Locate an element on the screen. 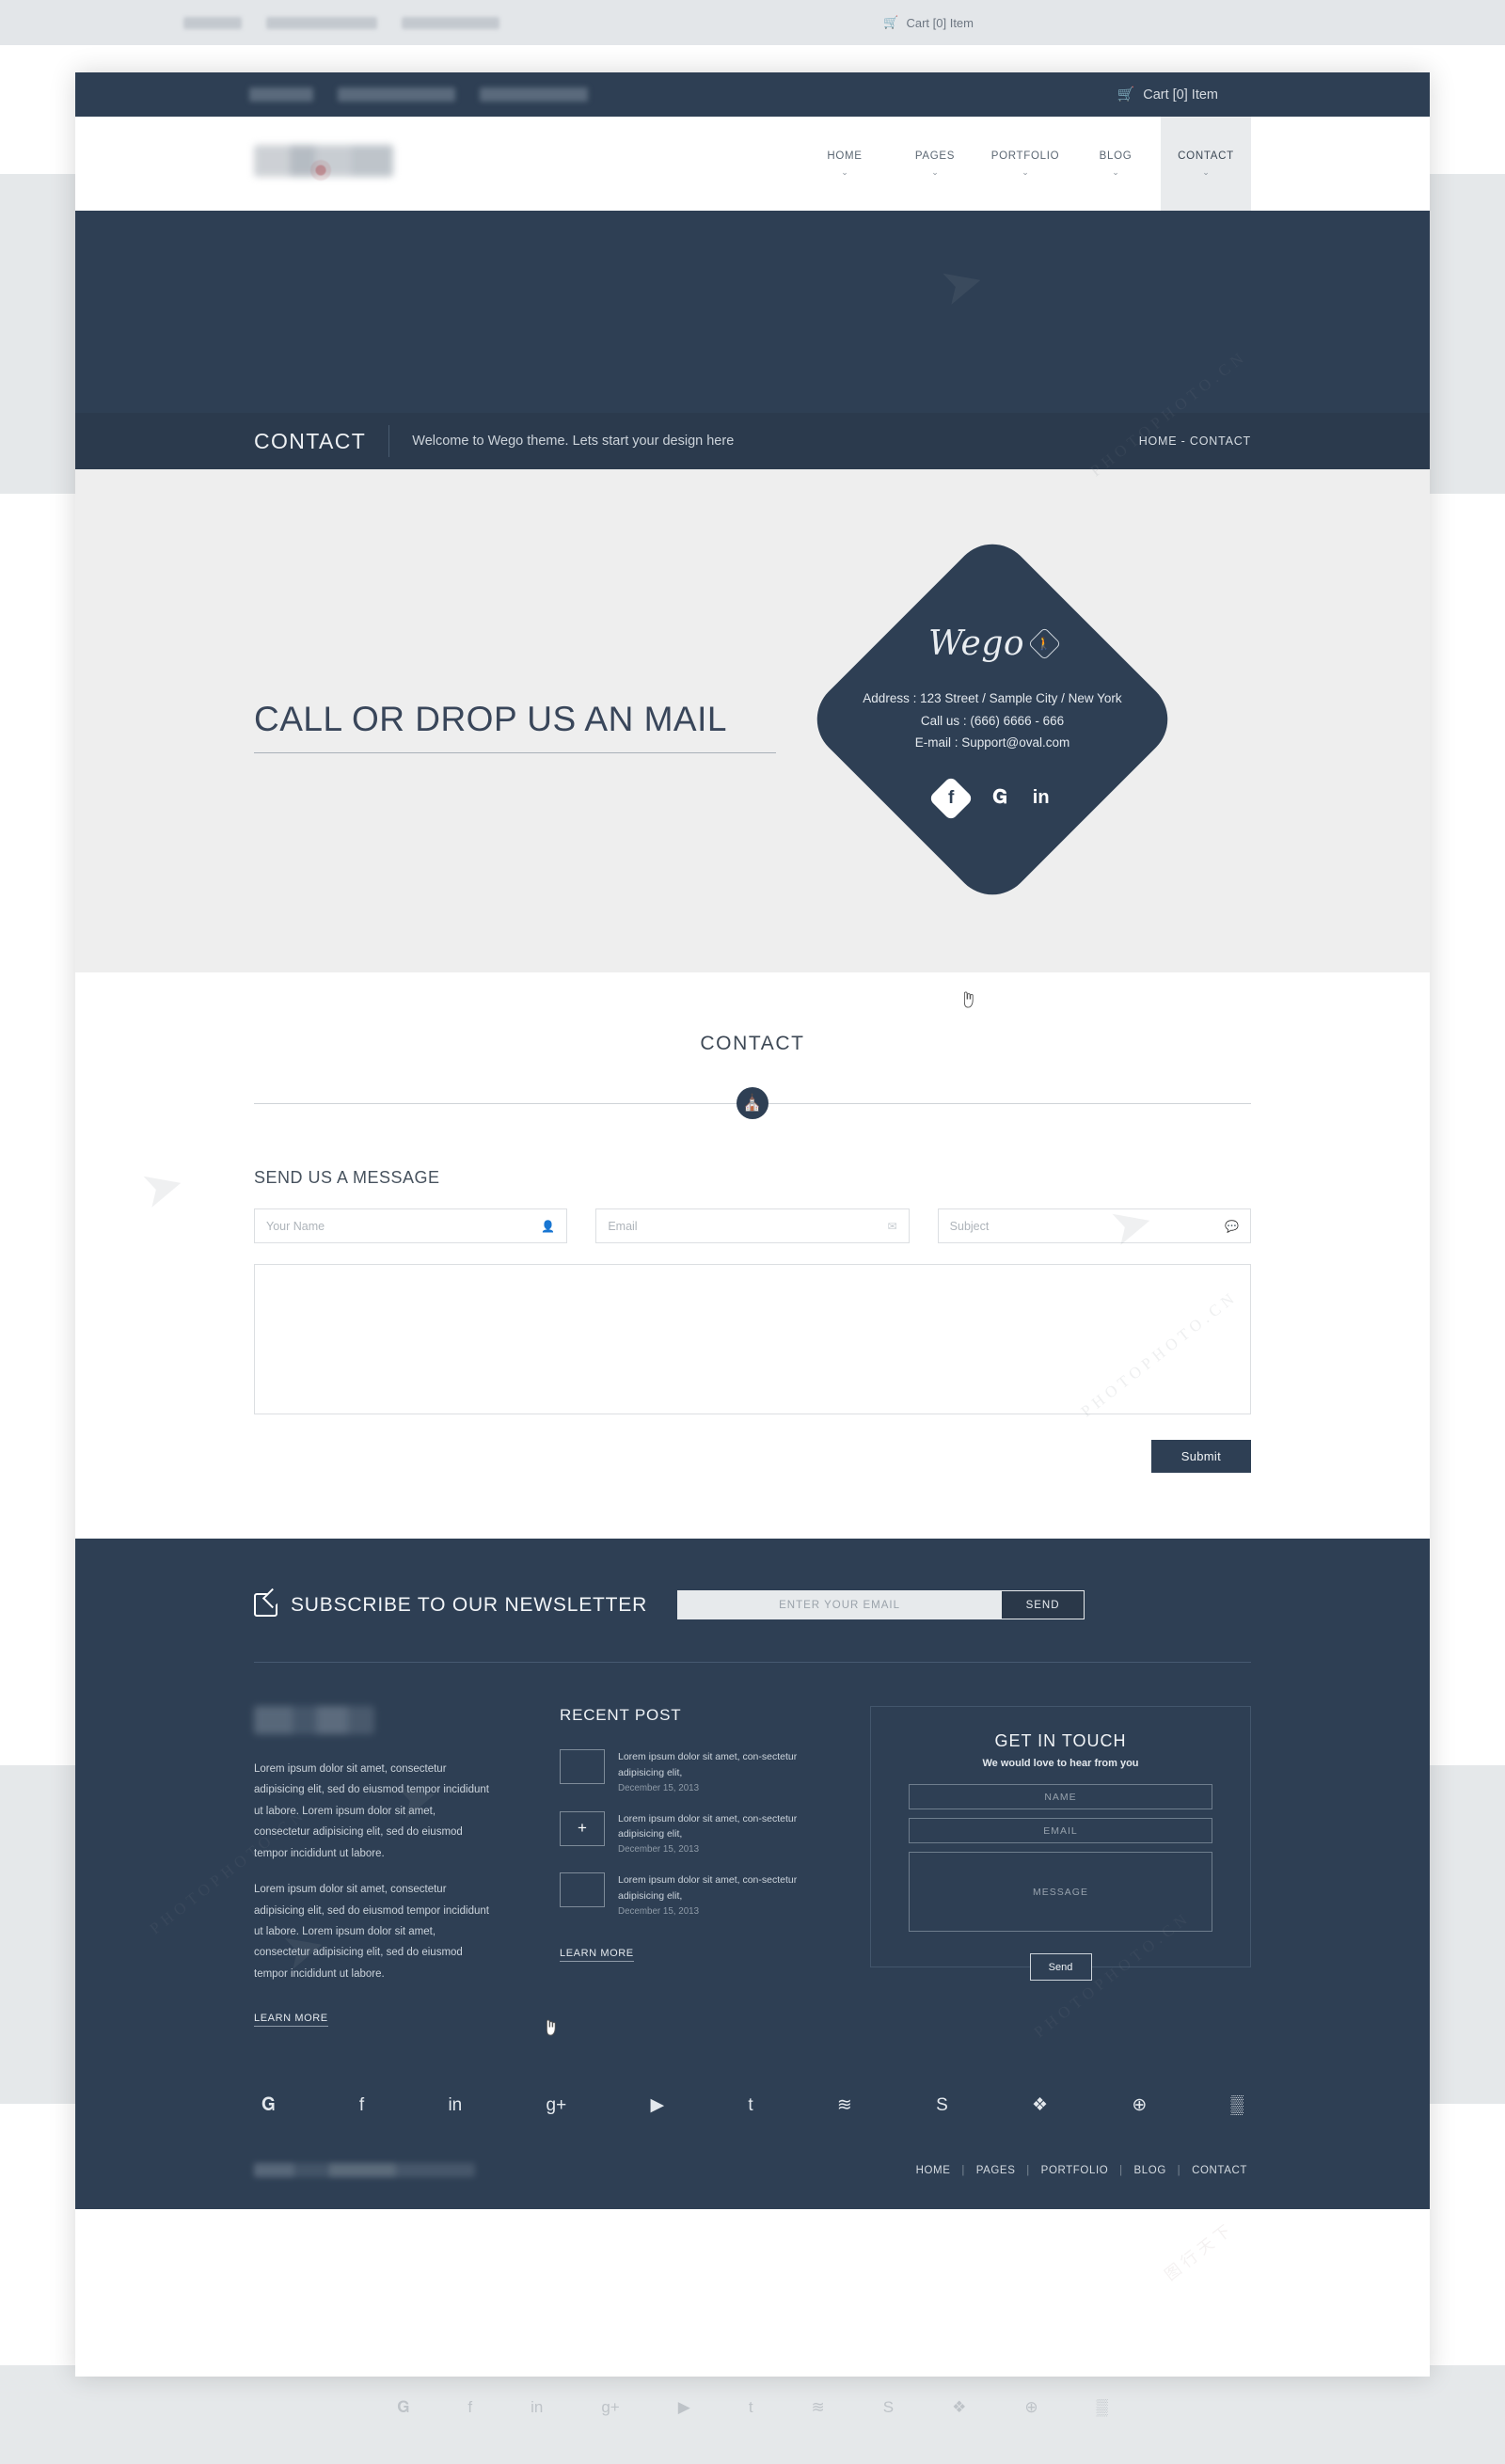 This screenshot has height=2464, width=1505. touch-send-button: Send is located at coordinates (1061, 1967).